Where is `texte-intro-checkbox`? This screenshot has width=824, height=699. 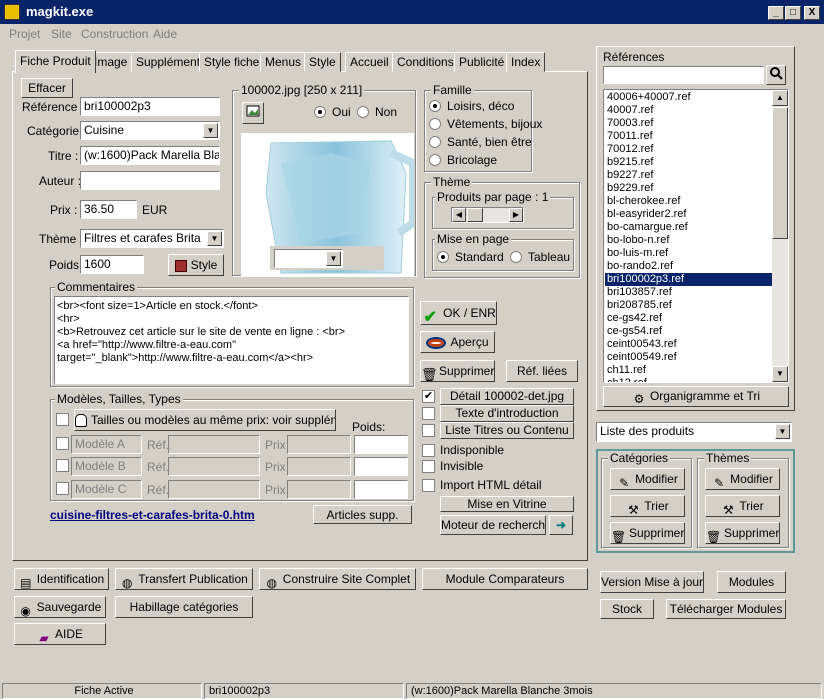
texte-intro-checkbox is located at coordinates (428, 413).